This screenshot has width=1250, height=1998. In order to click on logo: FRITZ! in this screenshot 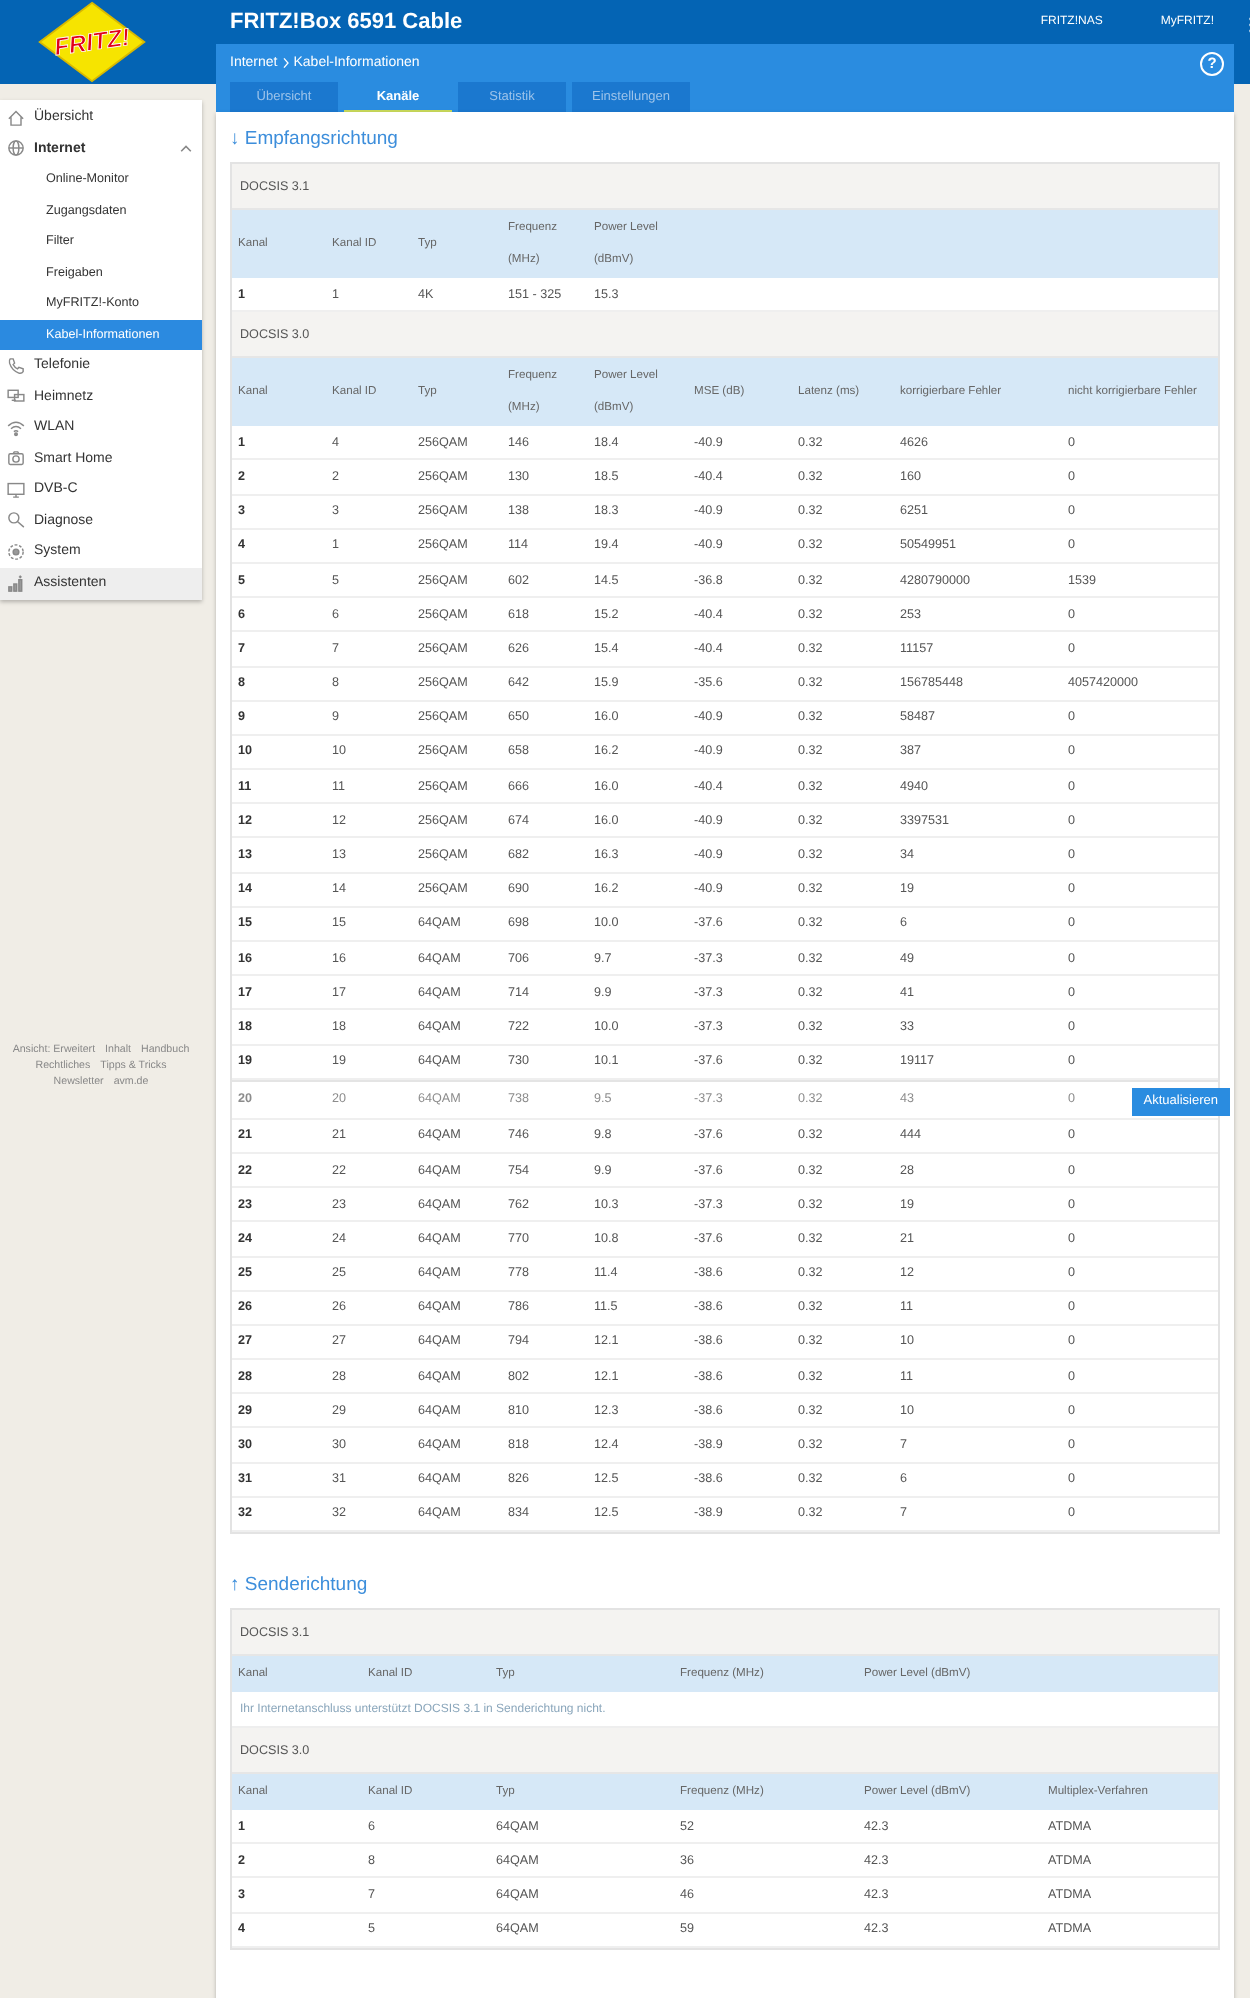, I will do `click(92, 42)`.